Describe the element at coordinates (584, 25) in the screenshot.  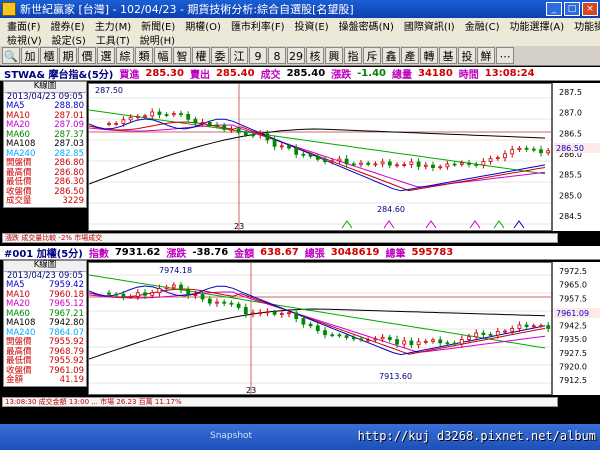
I see `menu-item: 功能操作(F)` at that location.